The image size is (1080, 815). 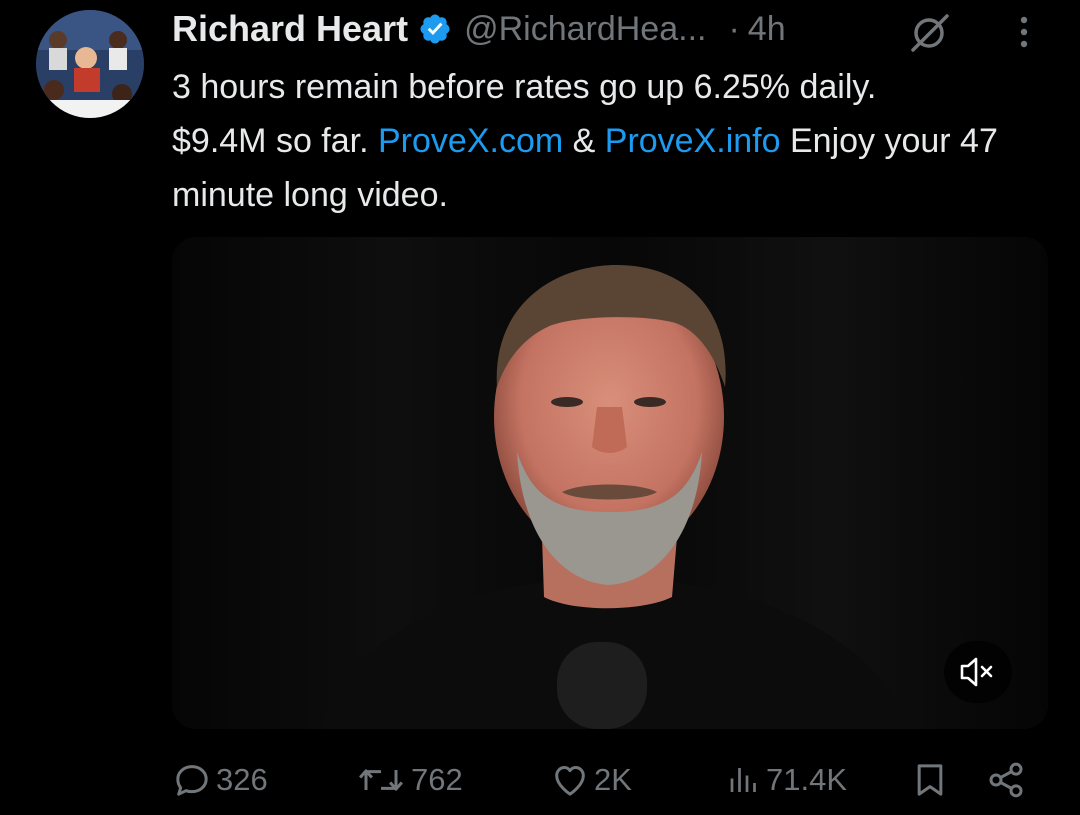 I want to click on heart-icon, so click(x=570, y=781).